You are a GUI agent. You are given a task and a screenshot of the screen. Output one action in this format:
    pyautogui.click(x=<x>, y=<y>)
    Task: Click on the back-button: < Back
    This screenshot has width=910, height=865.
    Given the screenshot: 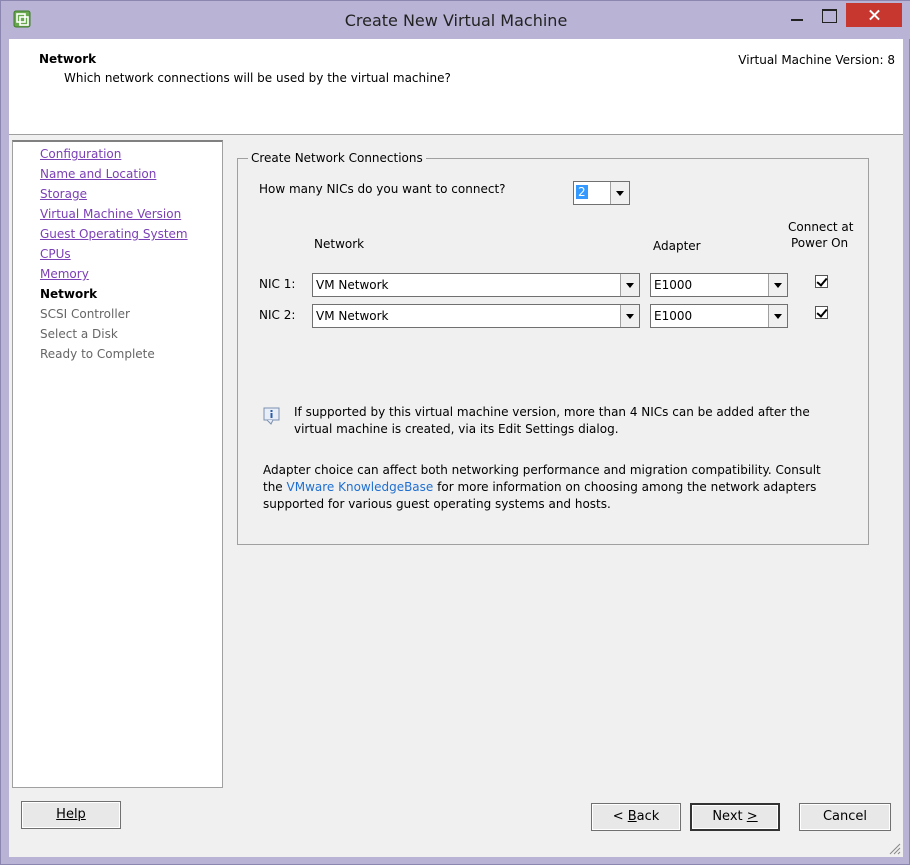 What is the action you would take?
    pyautogui.click(x=636, y=817)
    